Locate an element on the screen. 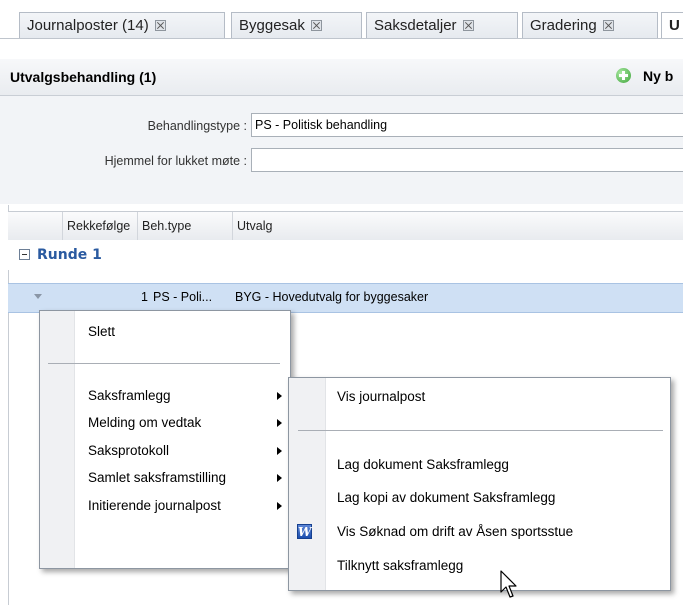 The height and width of the screenshot is (605, 683). behandlingstype-label: Behandlingstype : is located at coordinates (197, 126).